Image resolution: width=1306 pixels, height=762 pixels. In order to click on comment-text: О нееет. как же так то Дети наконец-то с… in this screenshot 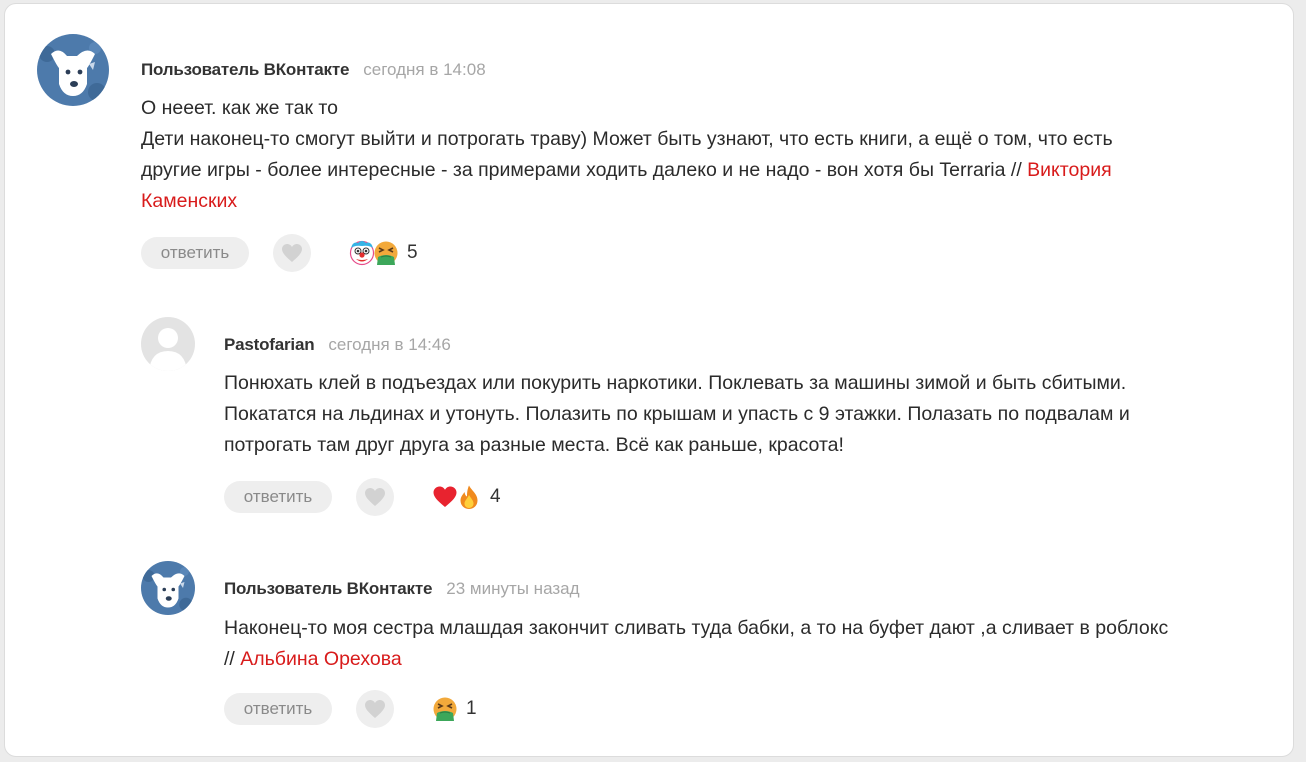, I will do `click(691, 155)`.